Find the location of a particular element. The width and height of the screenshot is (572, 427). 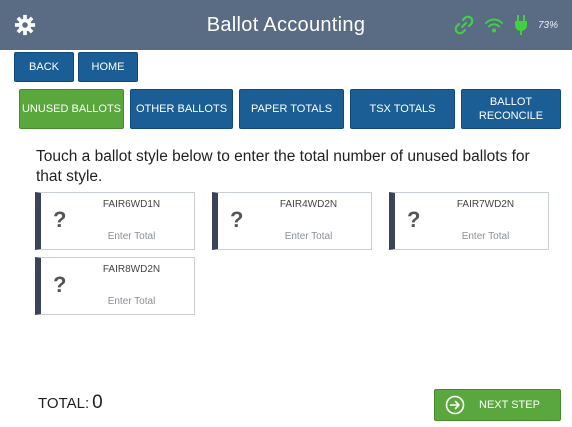

ballot-style-card: ? FAIR8WD2N Enter Total is located at coordinates (115, 286).